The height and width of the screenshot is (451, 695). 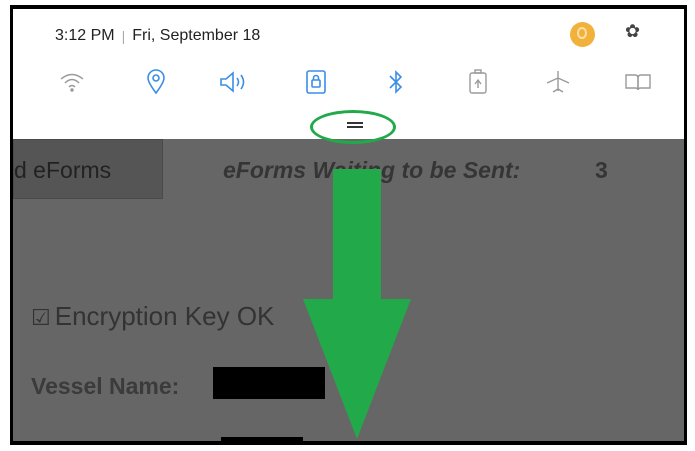 I want to click on waiting-count: 3, so click(x=601, y=170).